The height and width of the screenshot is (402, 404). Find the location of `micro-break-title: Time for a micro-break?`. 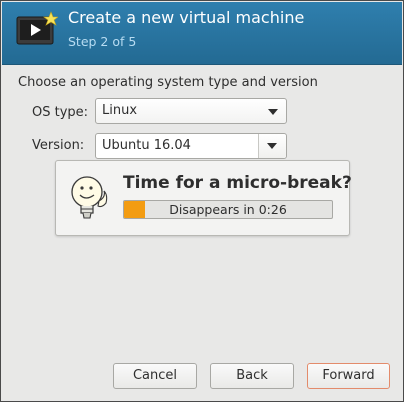

micro-break-title: Time for a micro-break? is located at coordinates (237, 183).